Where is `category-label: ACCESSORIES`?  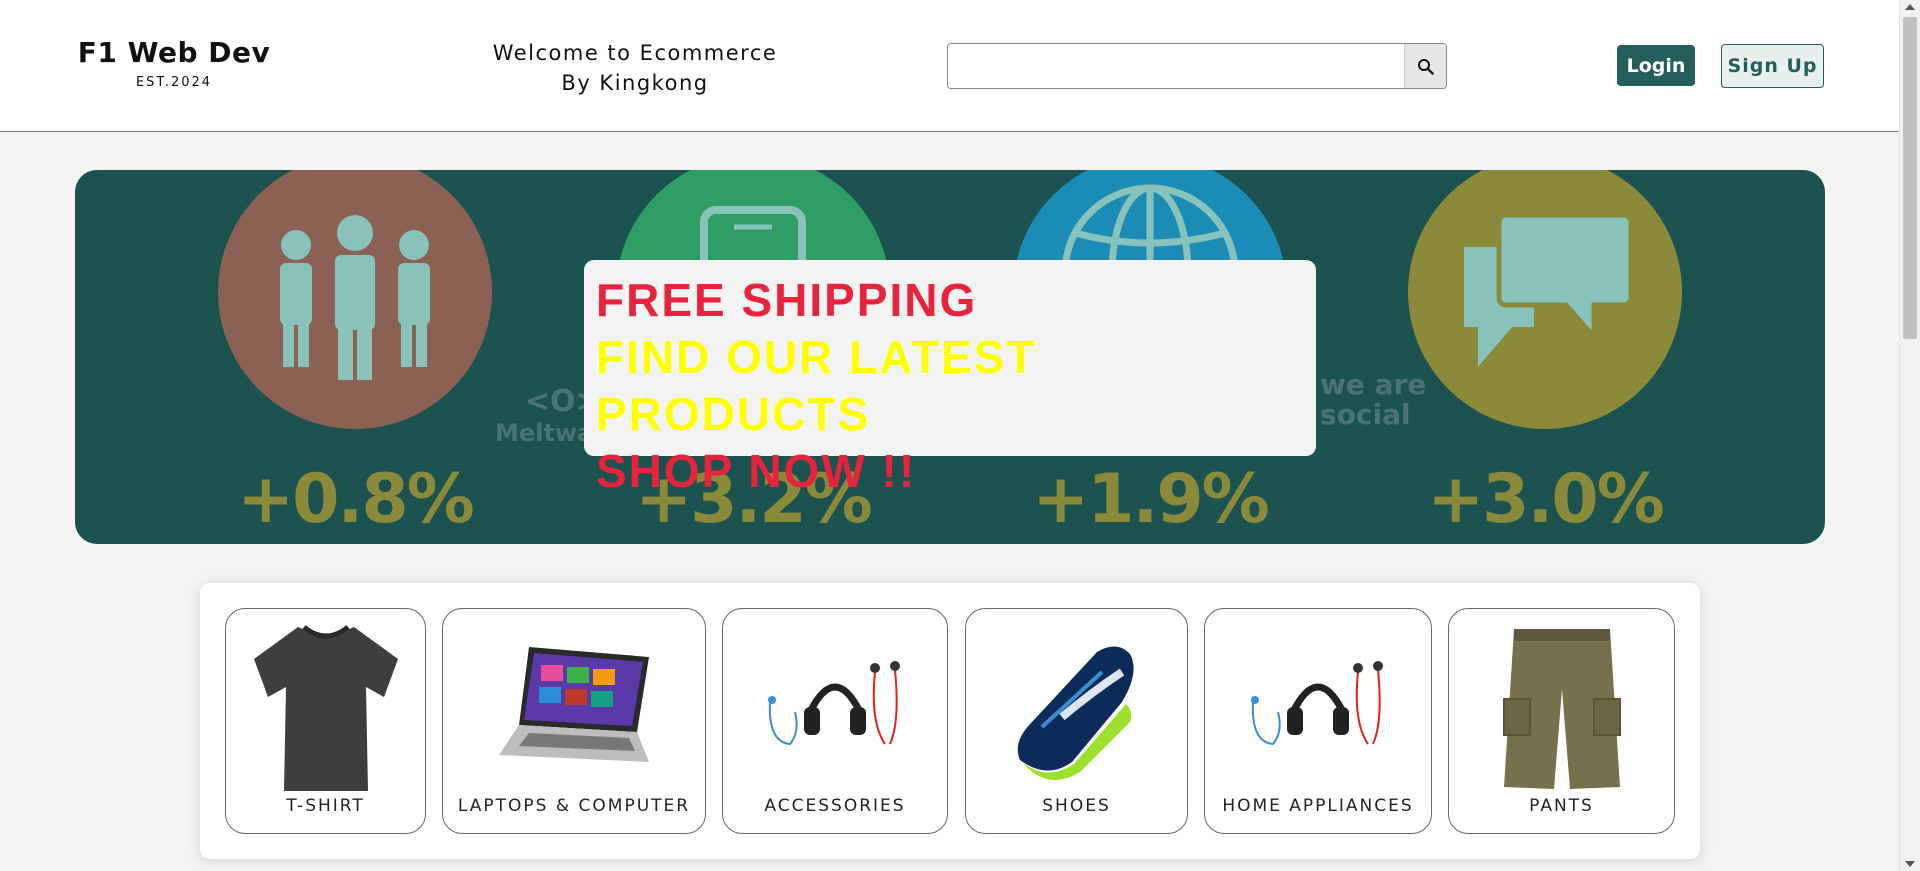
category-label: ACCESSORIES is located at coordinates (835, 806).